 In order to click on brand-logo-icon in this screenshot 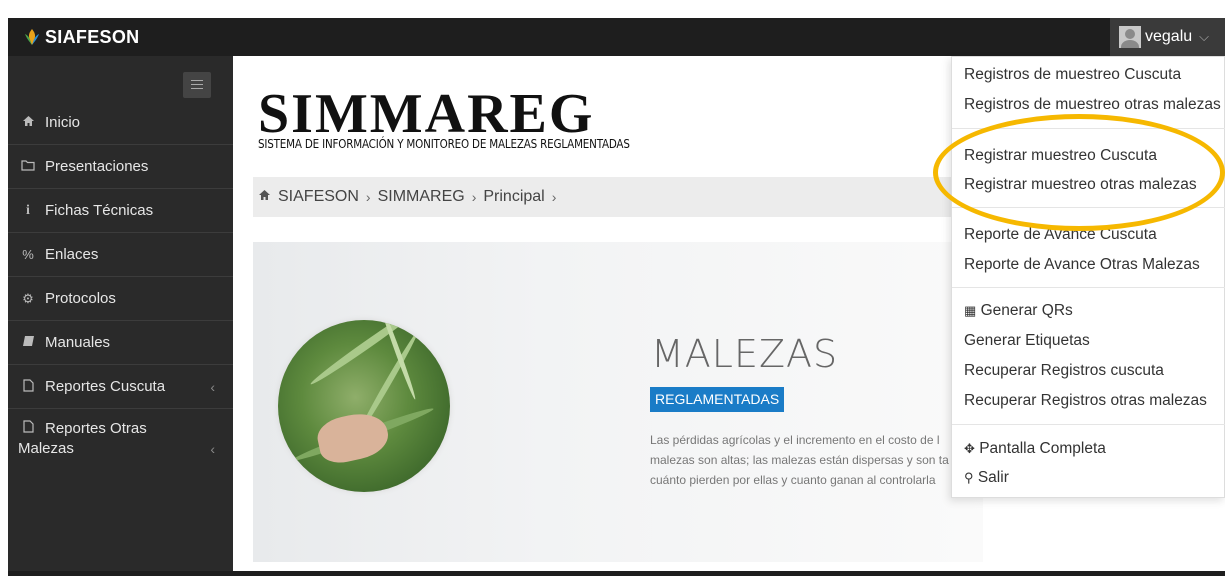, I will do `click(32, 37)`.